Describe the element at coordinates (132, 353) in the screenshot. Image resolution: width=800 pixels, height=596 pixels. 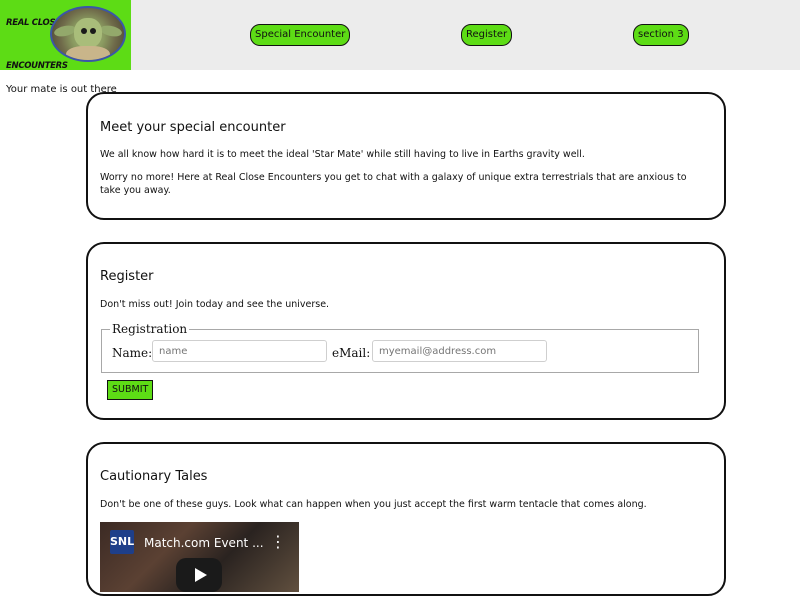
I see `name-label: Name:` at that location.